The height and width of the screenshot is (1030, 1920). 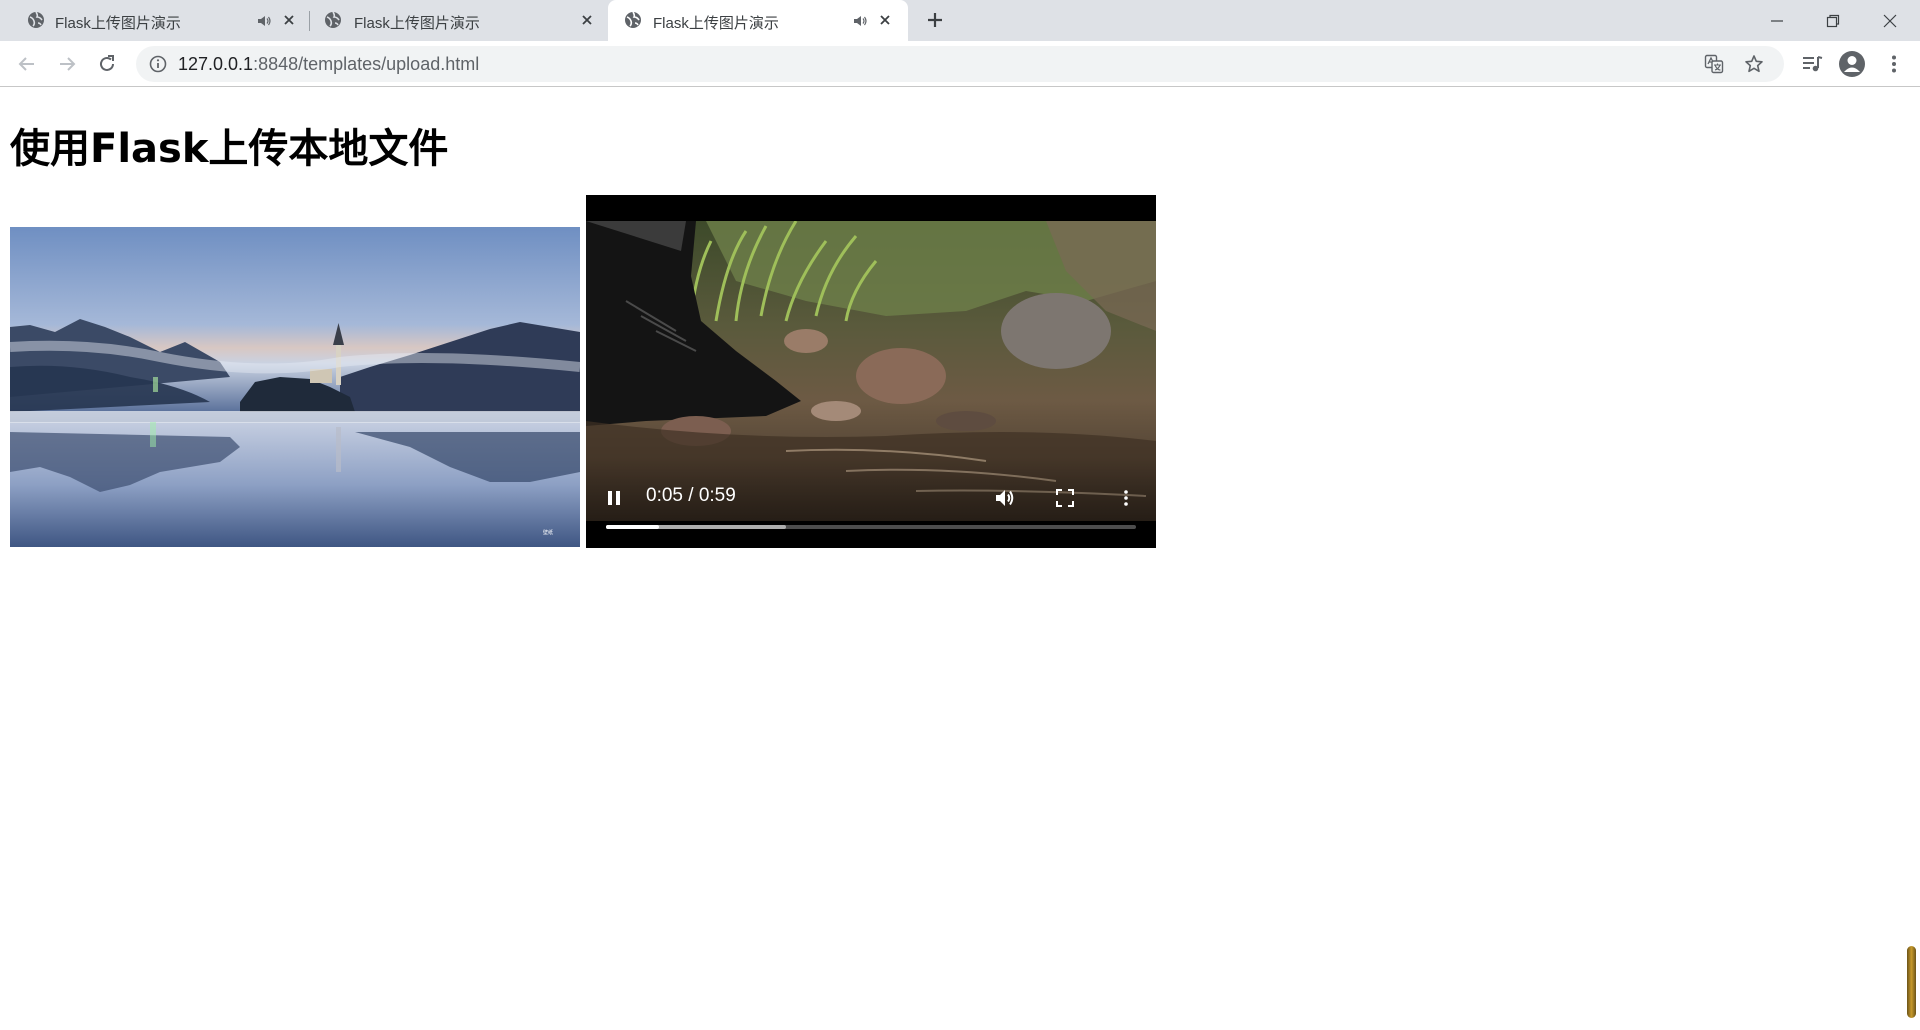 I want to click on mute-button, so click(x=1005, y=498).